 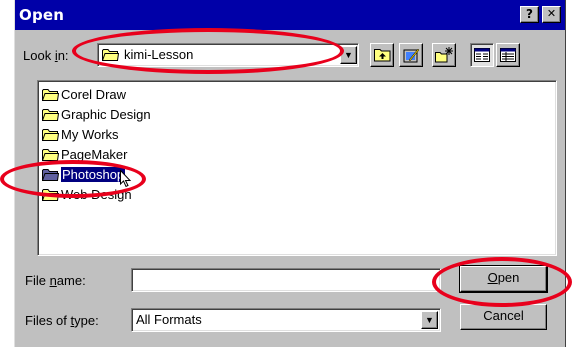 What do you see at coordinates (96, 194) in the screenshot?
I see `list-item-label: Web Design` at bounding box center [96, 194].